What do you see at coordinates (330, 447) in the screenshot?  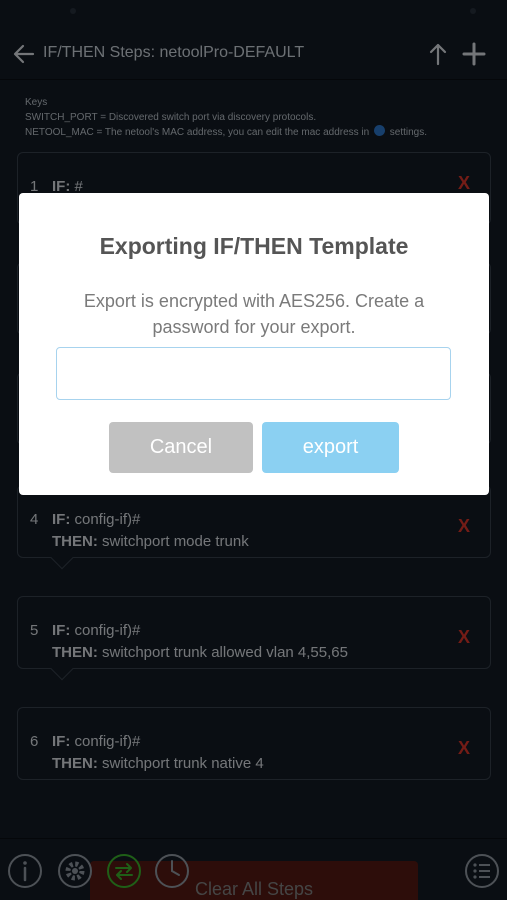 I see `export-button: export` at bounding box center [330, 447].